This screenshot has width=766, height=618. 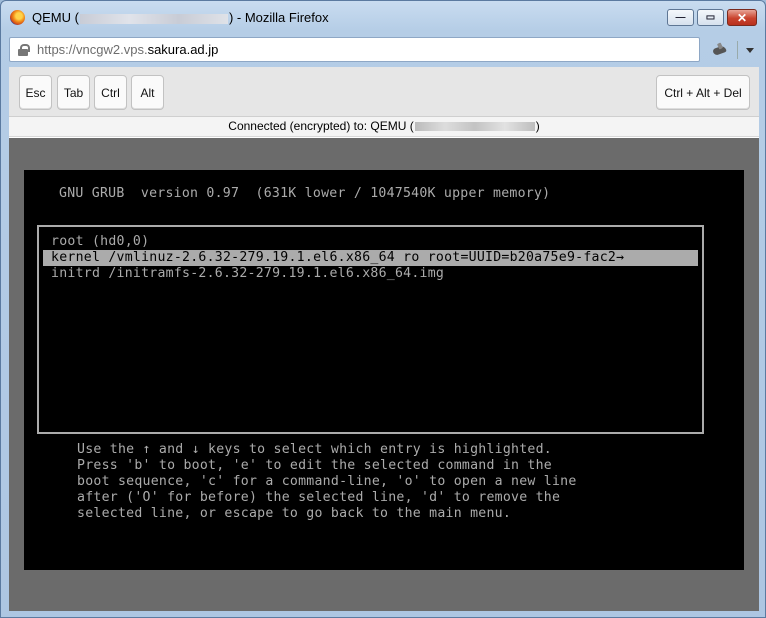 I want to click on close-icon: ✕, so click(x=742, y=17).